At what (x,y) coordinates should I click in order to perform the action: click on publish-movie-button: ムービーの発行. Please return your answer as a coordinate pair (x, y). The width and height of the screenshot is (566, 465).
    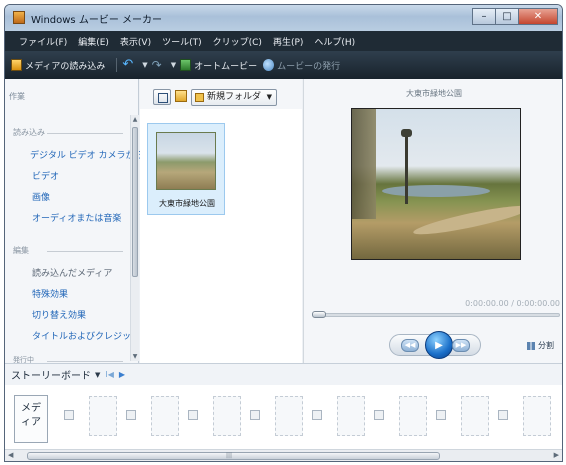
    Looking at the image, I should click on (301, 65).